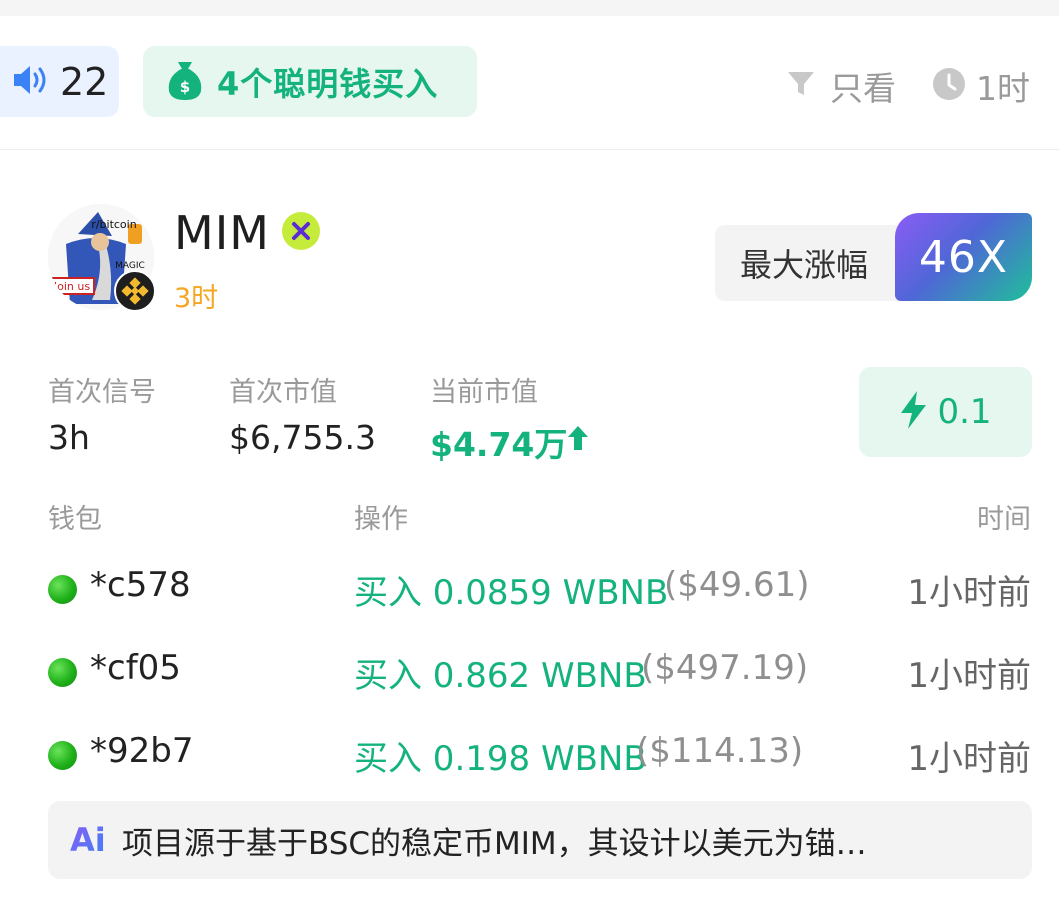 The width and height of the screenshot is (1059, 899). I want to click on boost-button: 0.1, so click(945, 412).